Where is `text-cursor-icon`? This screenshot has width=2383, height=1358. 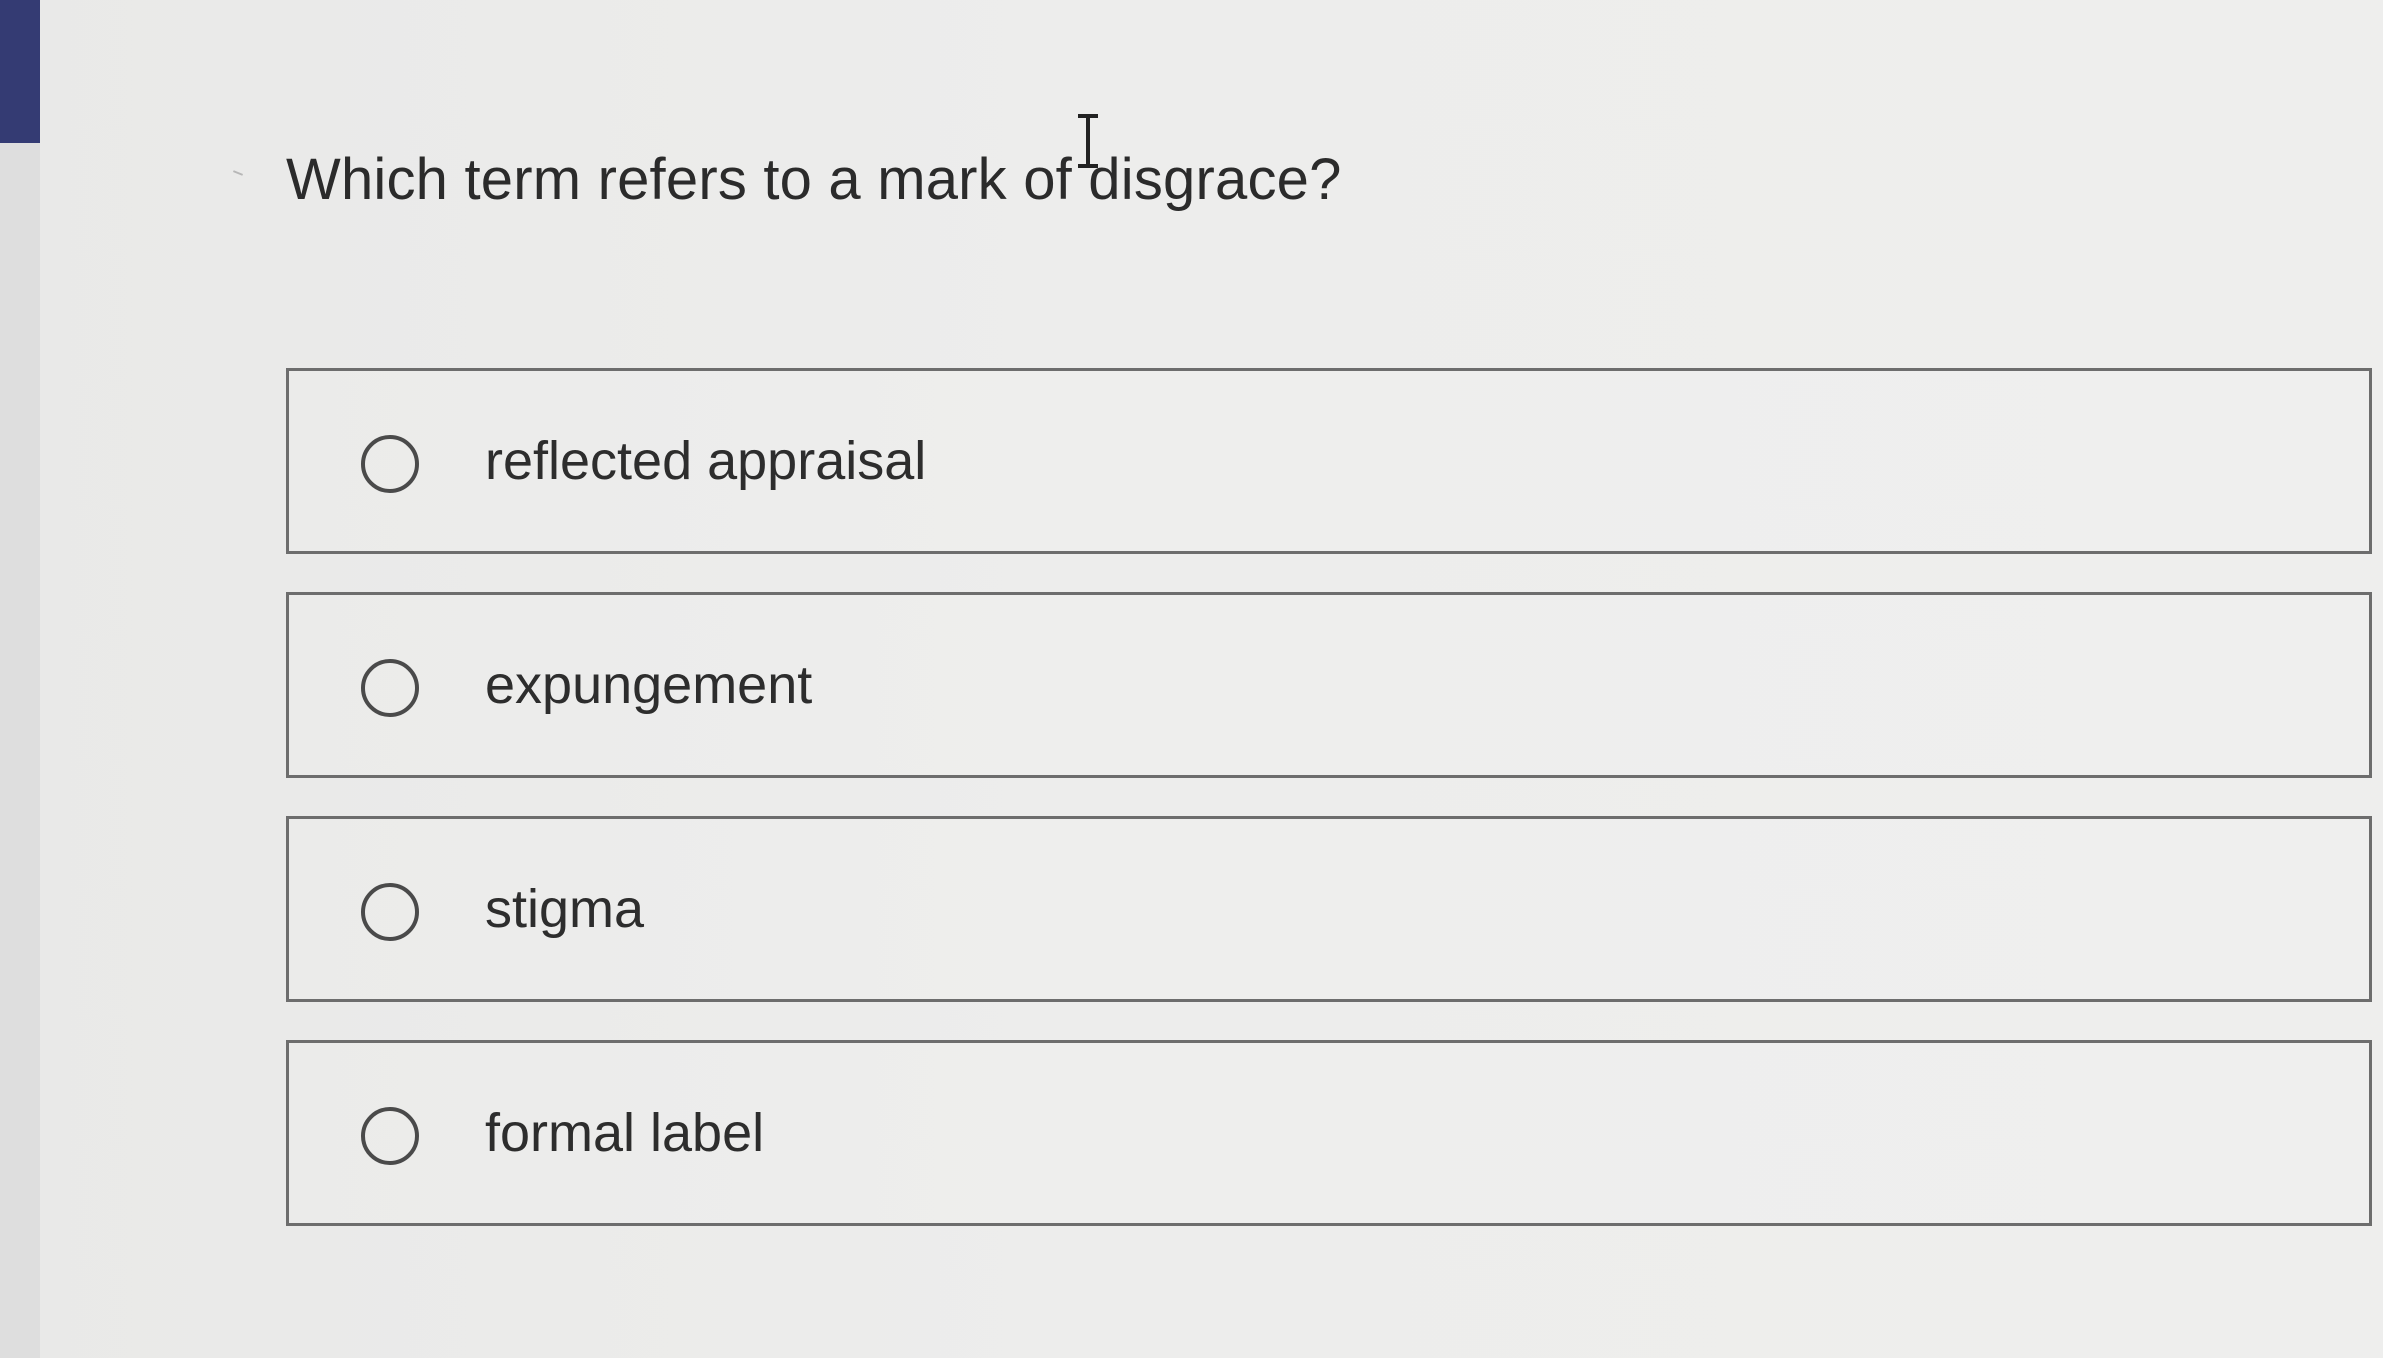
text-cursor-icon is located at coordinates (1088, 141).